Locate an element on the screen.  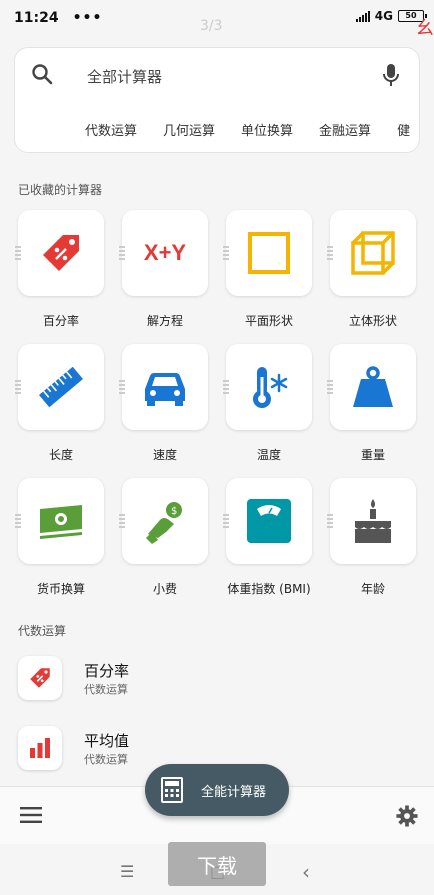
category-chips: 代数运算 几何运算 单位换算 金融运算 健 is located at coordinates (247, 129).